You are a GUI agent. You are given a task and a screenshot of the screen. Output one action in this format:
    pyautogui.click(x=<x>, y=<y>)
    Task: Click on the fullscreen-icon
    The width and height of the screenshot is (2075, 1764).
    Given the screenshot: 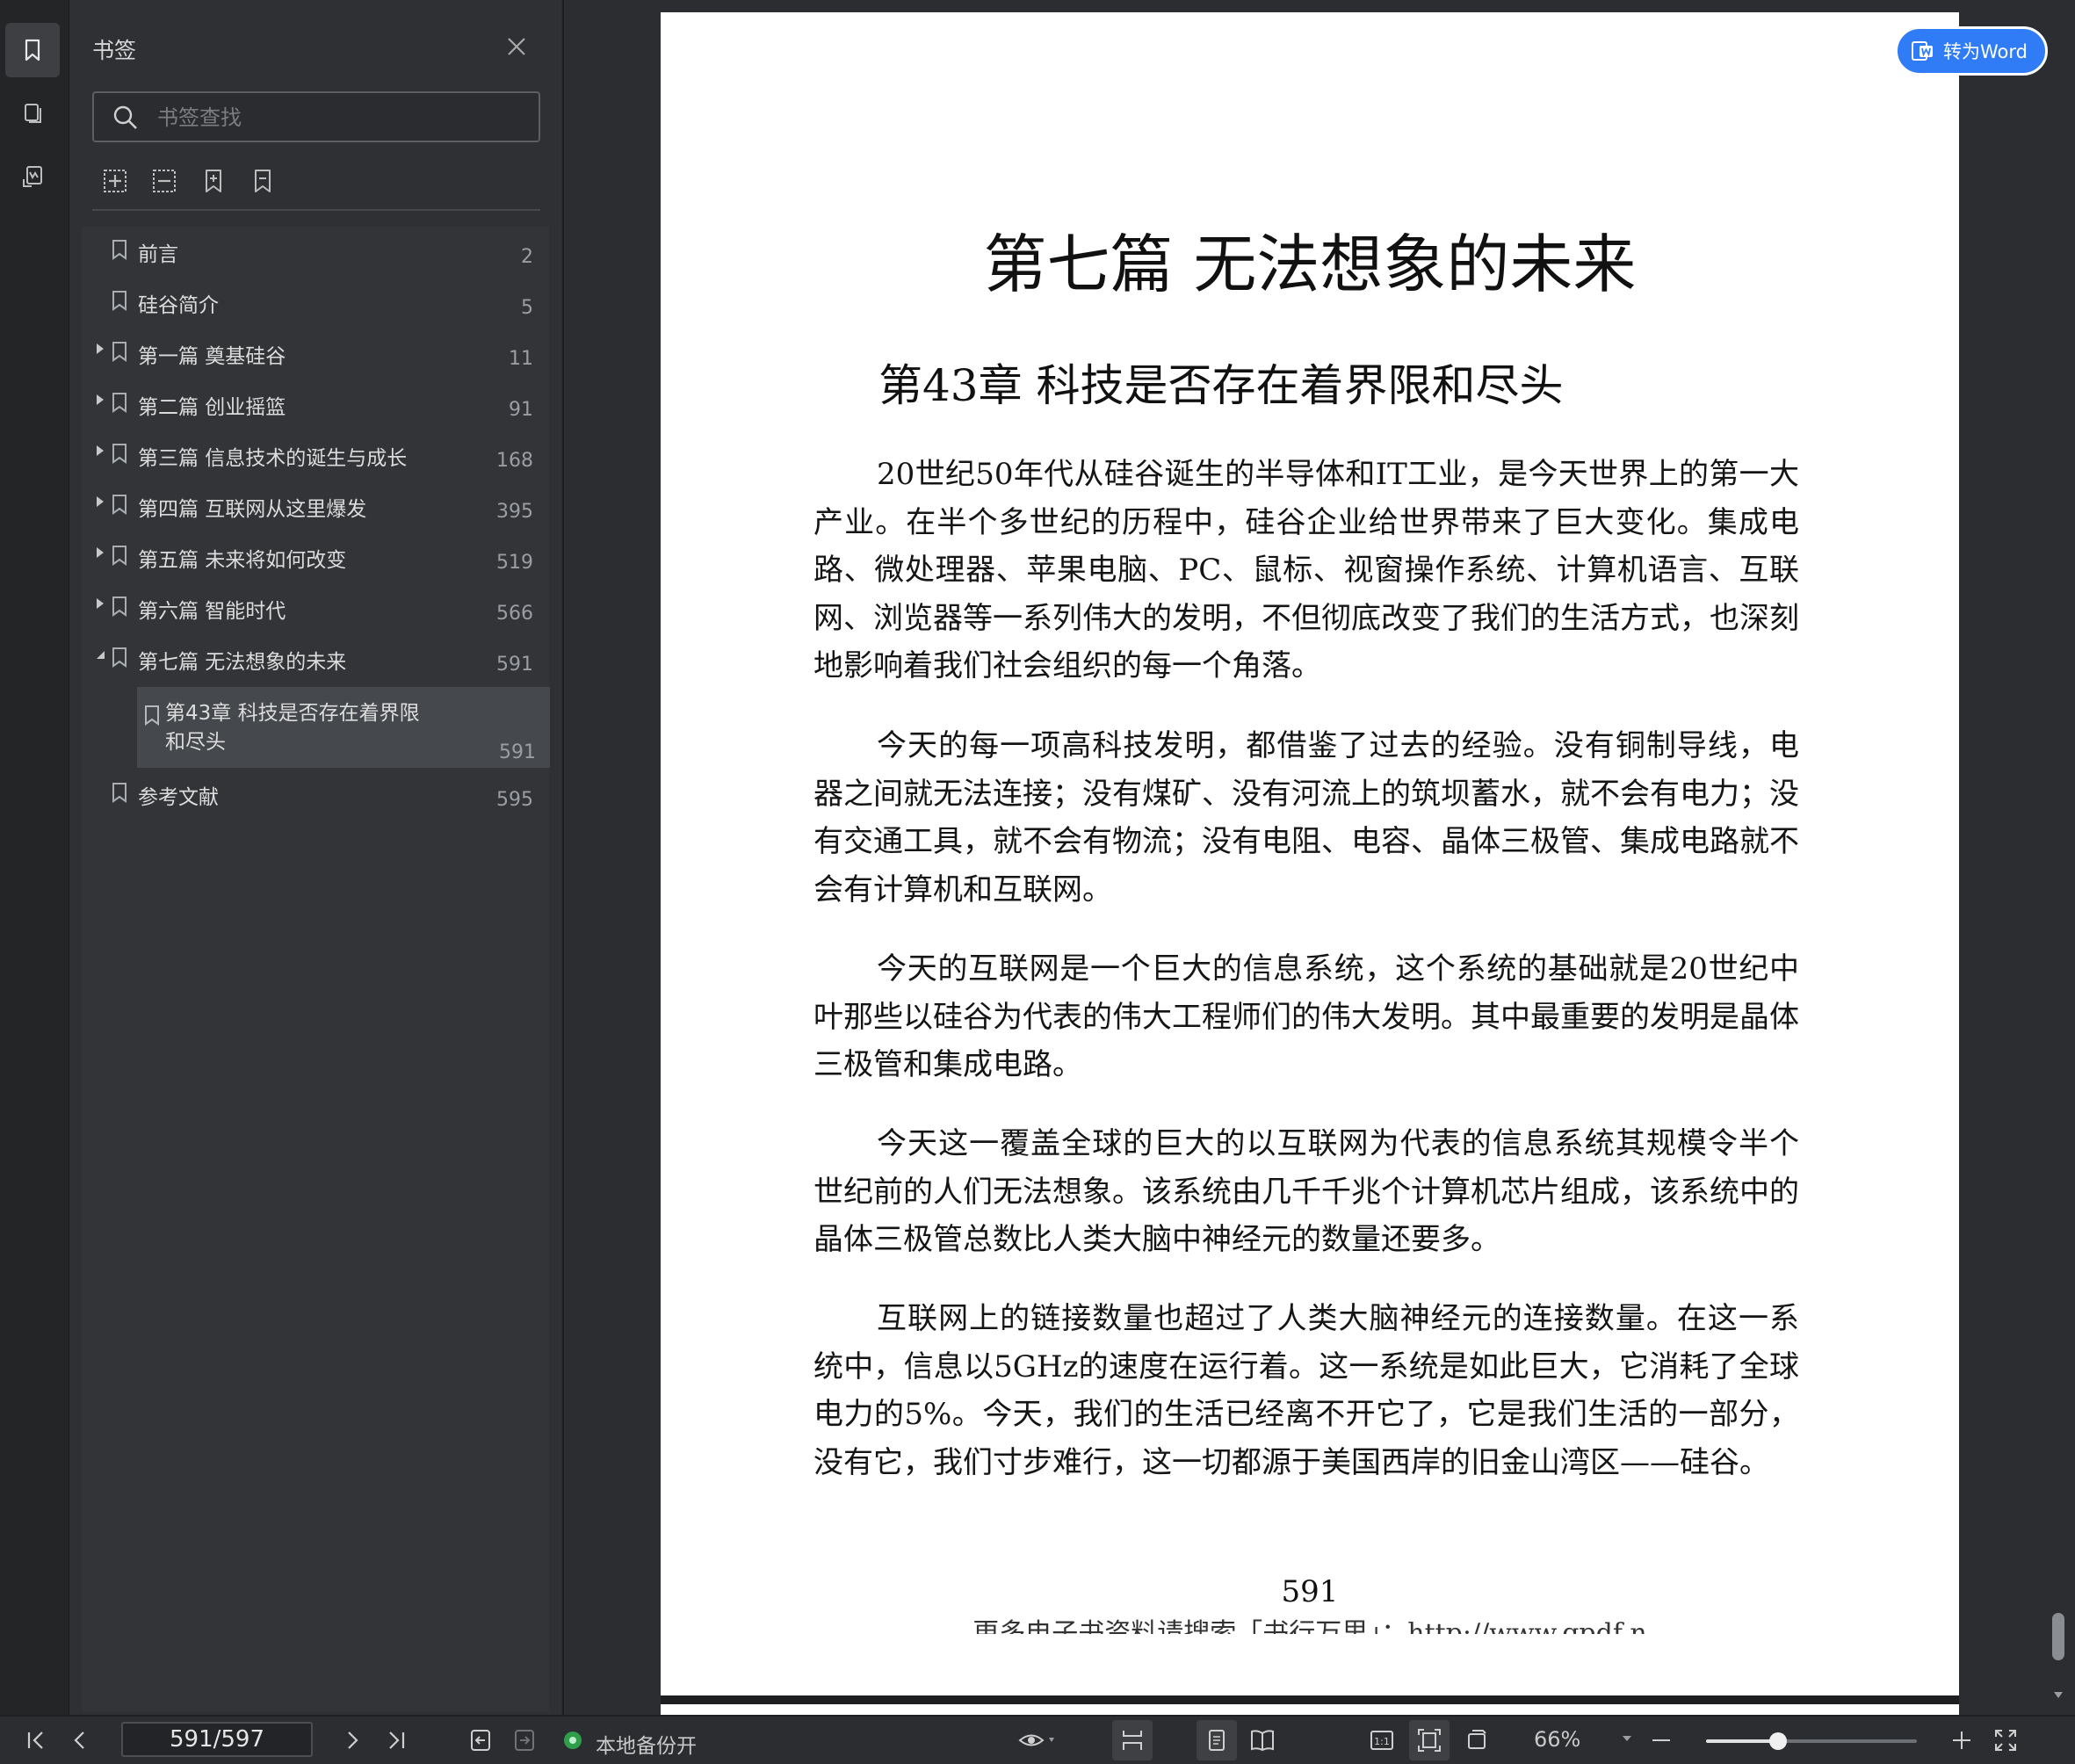 What is the action you would take?
    pyautogui.click(x=2005, y=1741)
    